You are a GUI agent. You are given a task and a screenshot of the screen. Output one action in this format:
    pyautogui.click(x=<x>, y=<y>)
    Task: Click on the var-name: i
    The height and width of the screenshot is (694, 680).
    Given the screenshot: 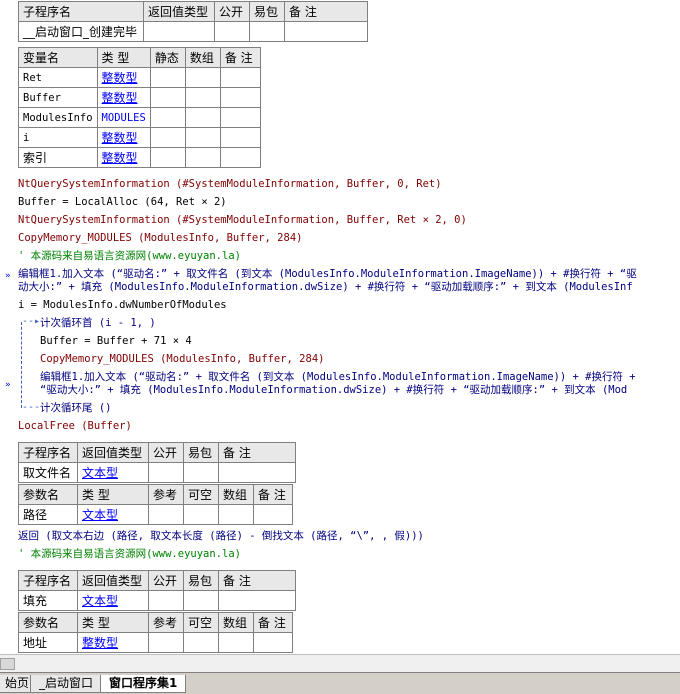 What is the action you would take?
    pyautogui.click(x=58, y=137)
    